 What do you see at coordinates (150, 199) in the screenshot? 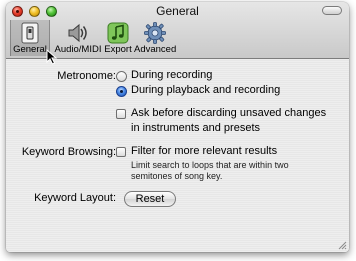
I see `reset-button: Reset` at bounding box center [150, 199].